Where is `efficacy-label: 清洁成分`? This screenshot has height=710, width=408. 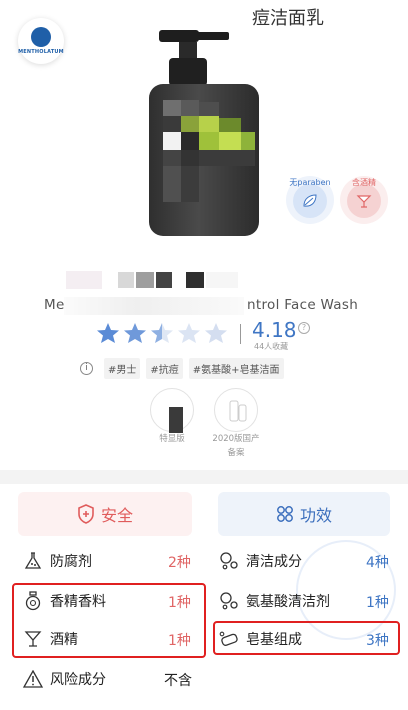
efficacy-label: 清洁成分 is located at coordinates (274, 562).